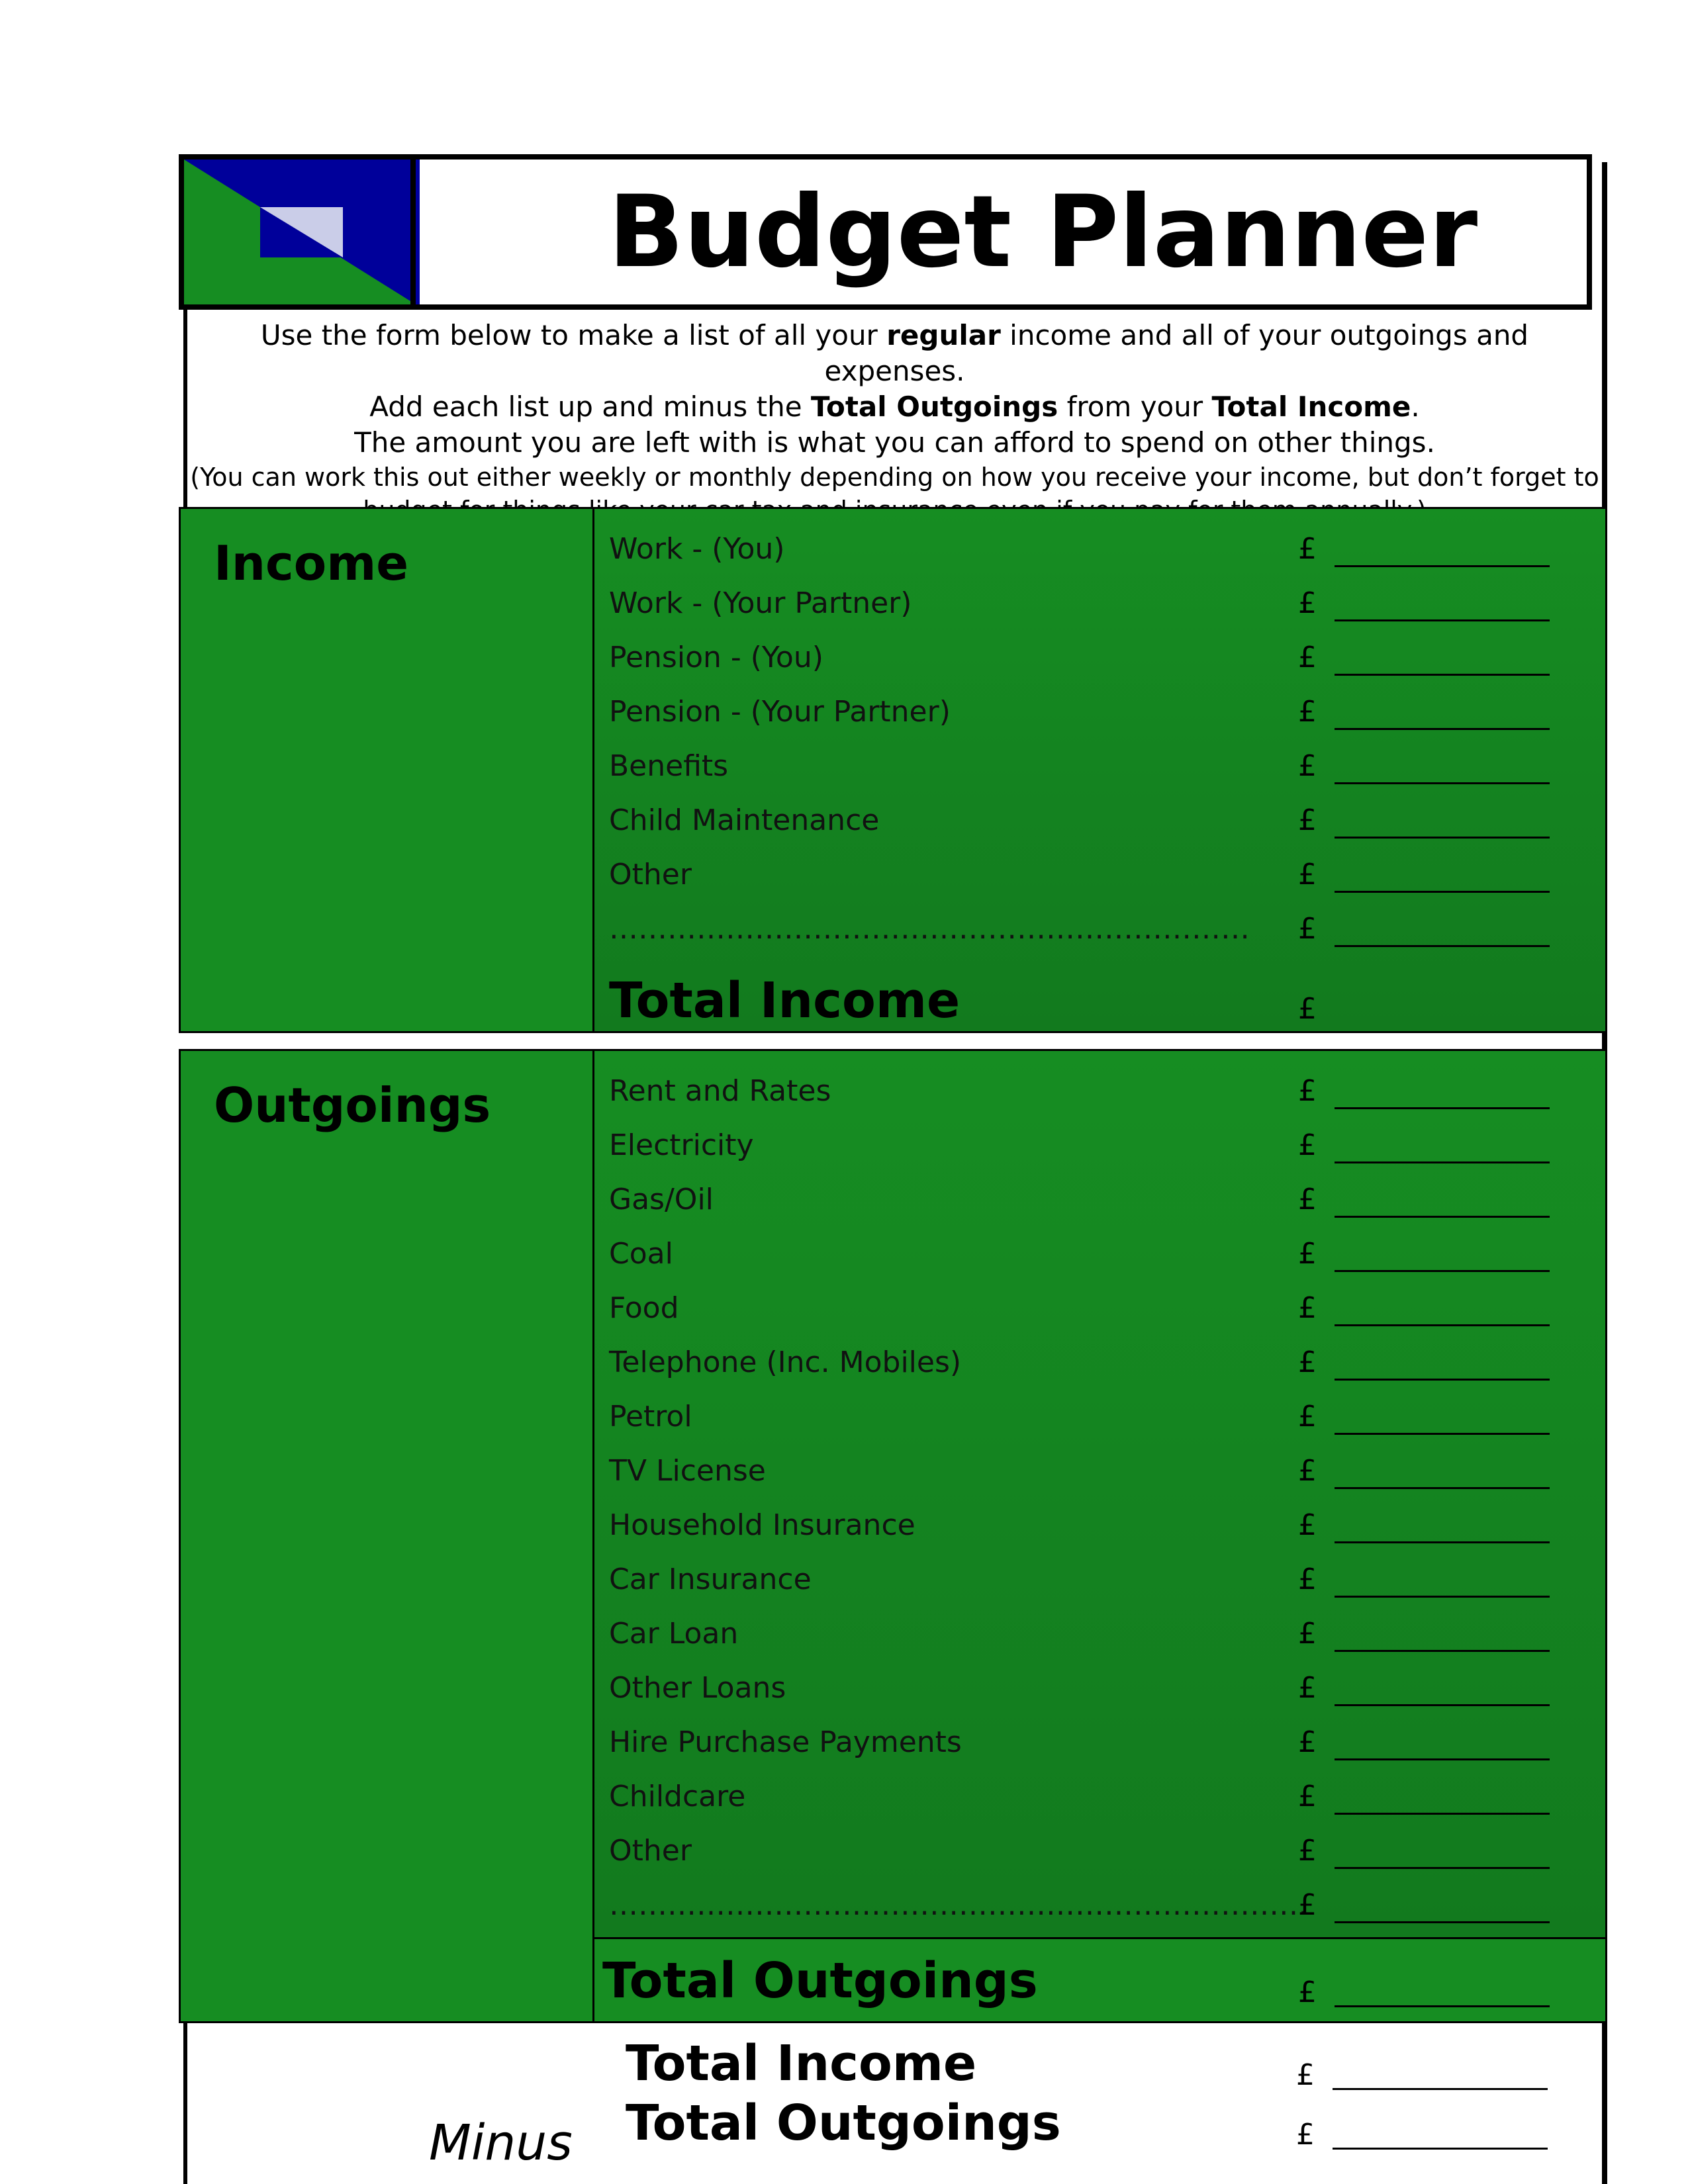  I want to click on title-box: Budget Planner, so click(1001, 231).